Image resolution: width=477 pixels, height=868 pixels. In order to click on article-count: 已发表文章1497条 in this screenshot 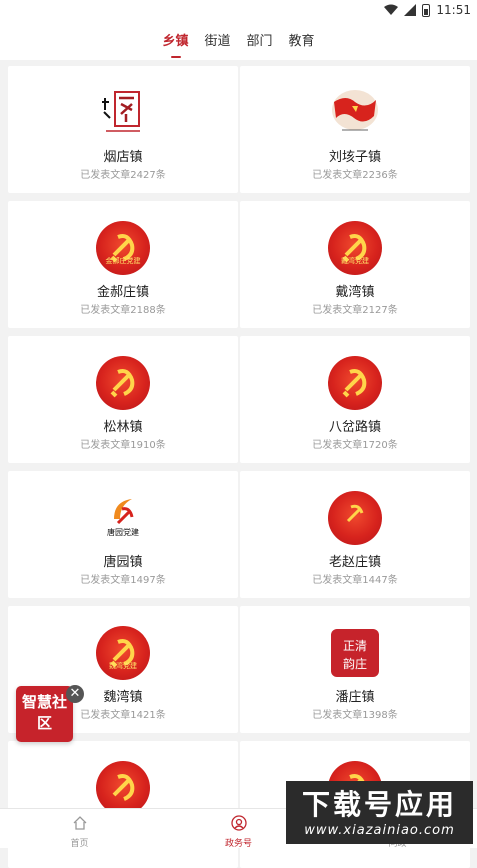, I will do `click(123, 580)`.